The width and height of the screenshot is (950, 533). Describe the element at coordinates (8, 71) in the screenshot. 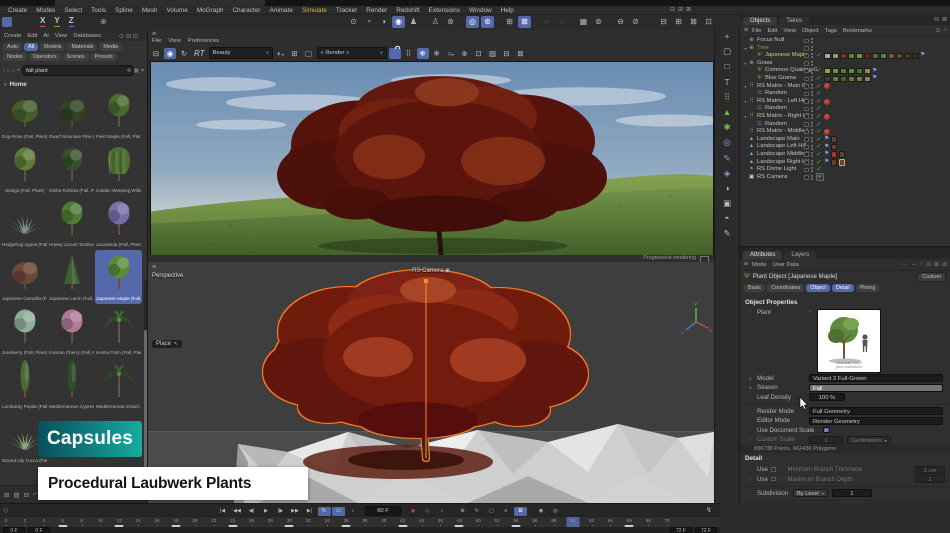

I see `forward-icon: ›` at that location.